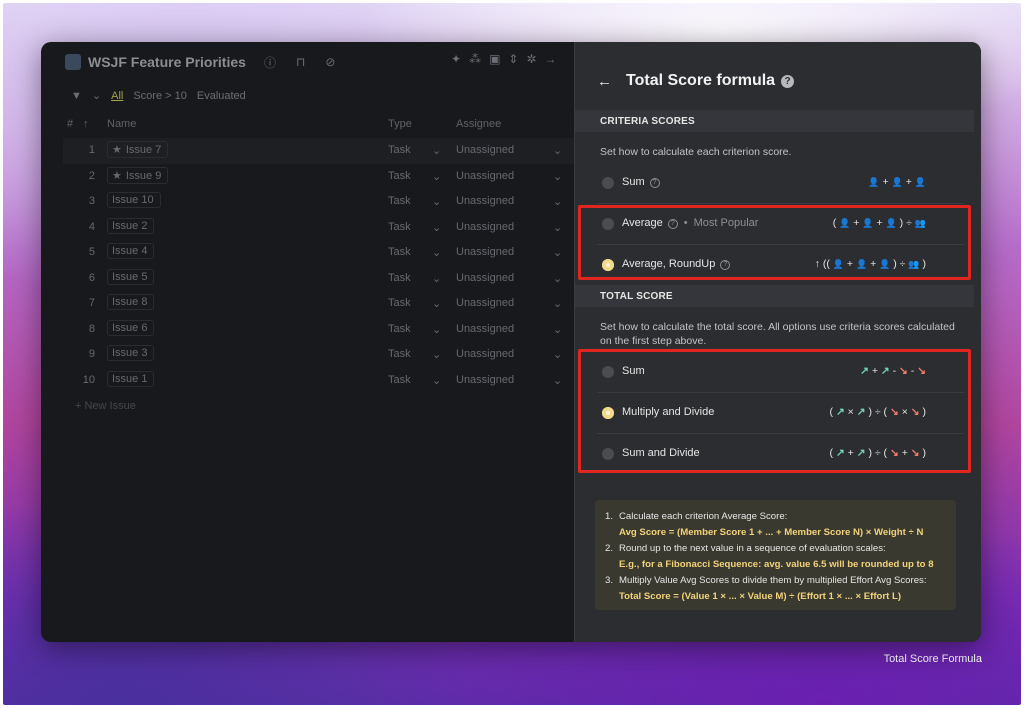  Describe the element at coordinates (456, 59) in the screenshot. I see `puzzle-icon: ✦` at that location.